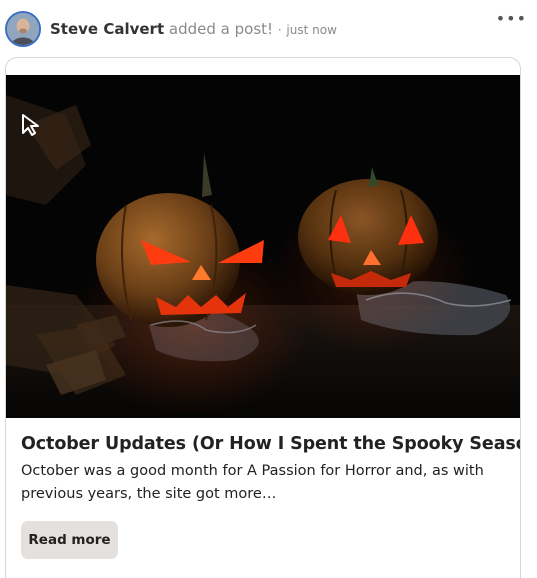  What do you see at coordinates (511, 19) in the screenshot?
I see `more-horizontal-icon: •••` at bounding box center [511, 19].